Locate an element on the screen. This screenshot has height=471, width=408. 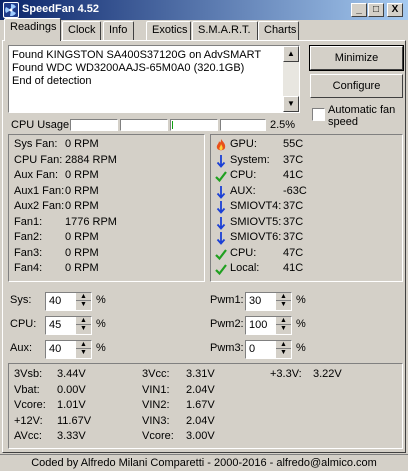
flame-icon is located at coordinates (221, 145).